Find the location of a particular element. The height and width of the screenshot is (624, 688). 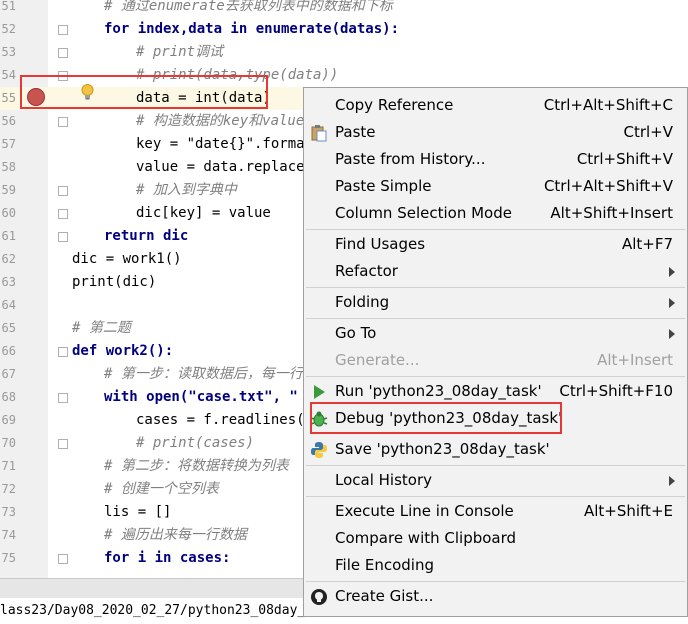

line-number: 69 is located at coordinates (8, 420).